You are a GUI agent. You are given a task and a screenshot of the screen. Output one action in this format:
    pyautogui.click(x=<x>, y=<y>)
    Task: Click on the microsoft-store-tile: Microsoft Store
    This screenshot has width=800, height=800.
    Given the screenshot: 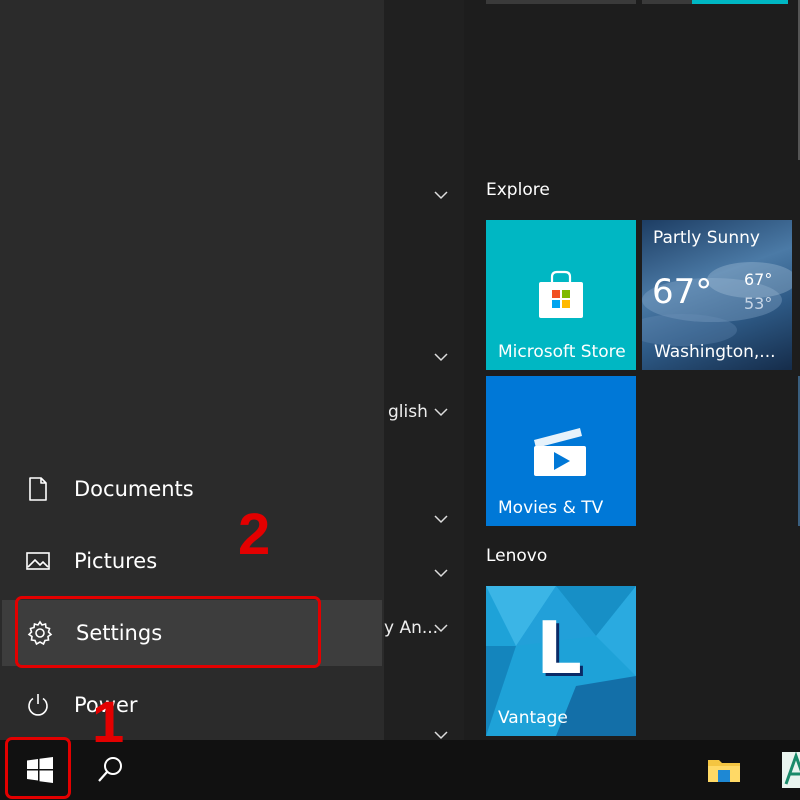 What is the action you would take?
    pyautogui.click(x=561, y=295)
    